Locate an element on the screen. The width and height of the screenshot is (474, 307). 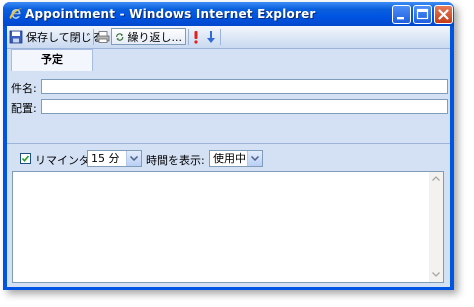
reminder-time-value: 15 分 is located at coordinates (105, 158).